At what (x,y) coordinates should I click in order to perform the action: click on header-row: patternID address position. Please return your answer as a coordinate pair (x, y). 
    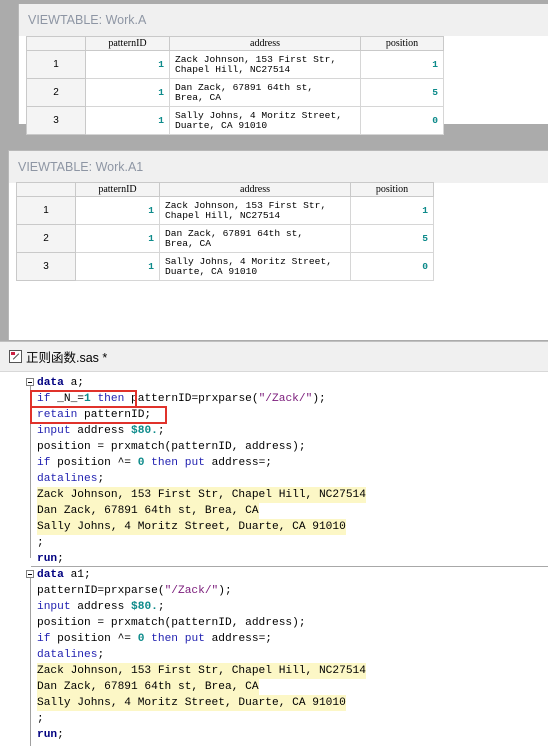
    Looking at the image, I should click on (235, 43).